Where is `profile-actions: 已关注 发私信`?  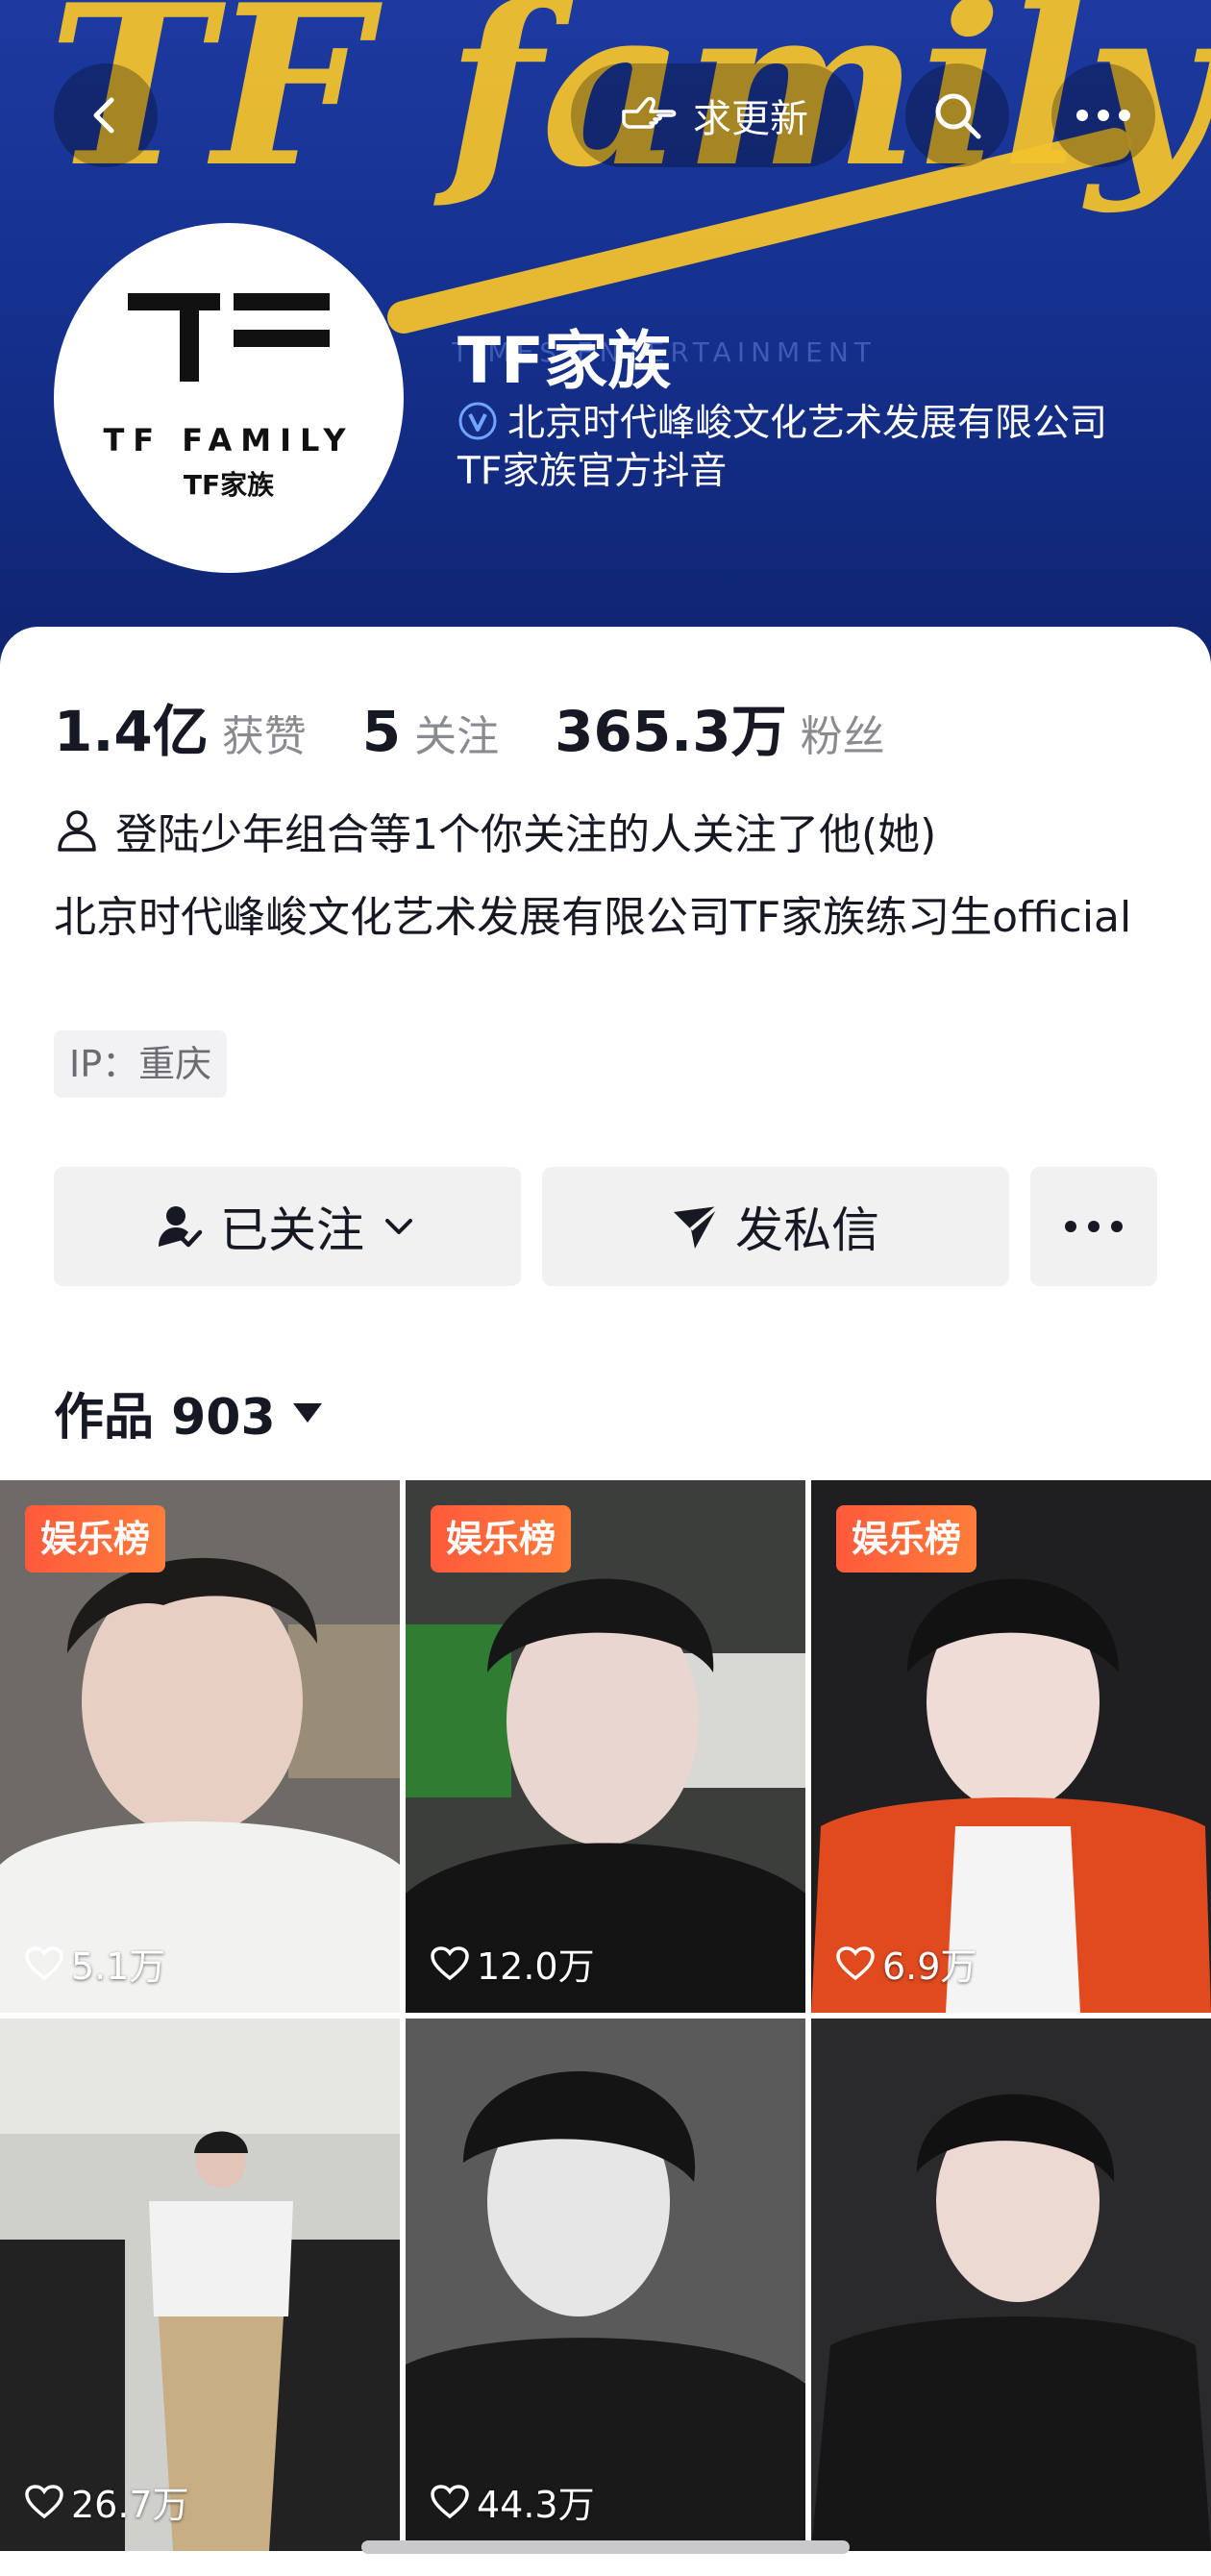
profile-actions: 已关注 发私信 is located at coordinates (605, 1226).